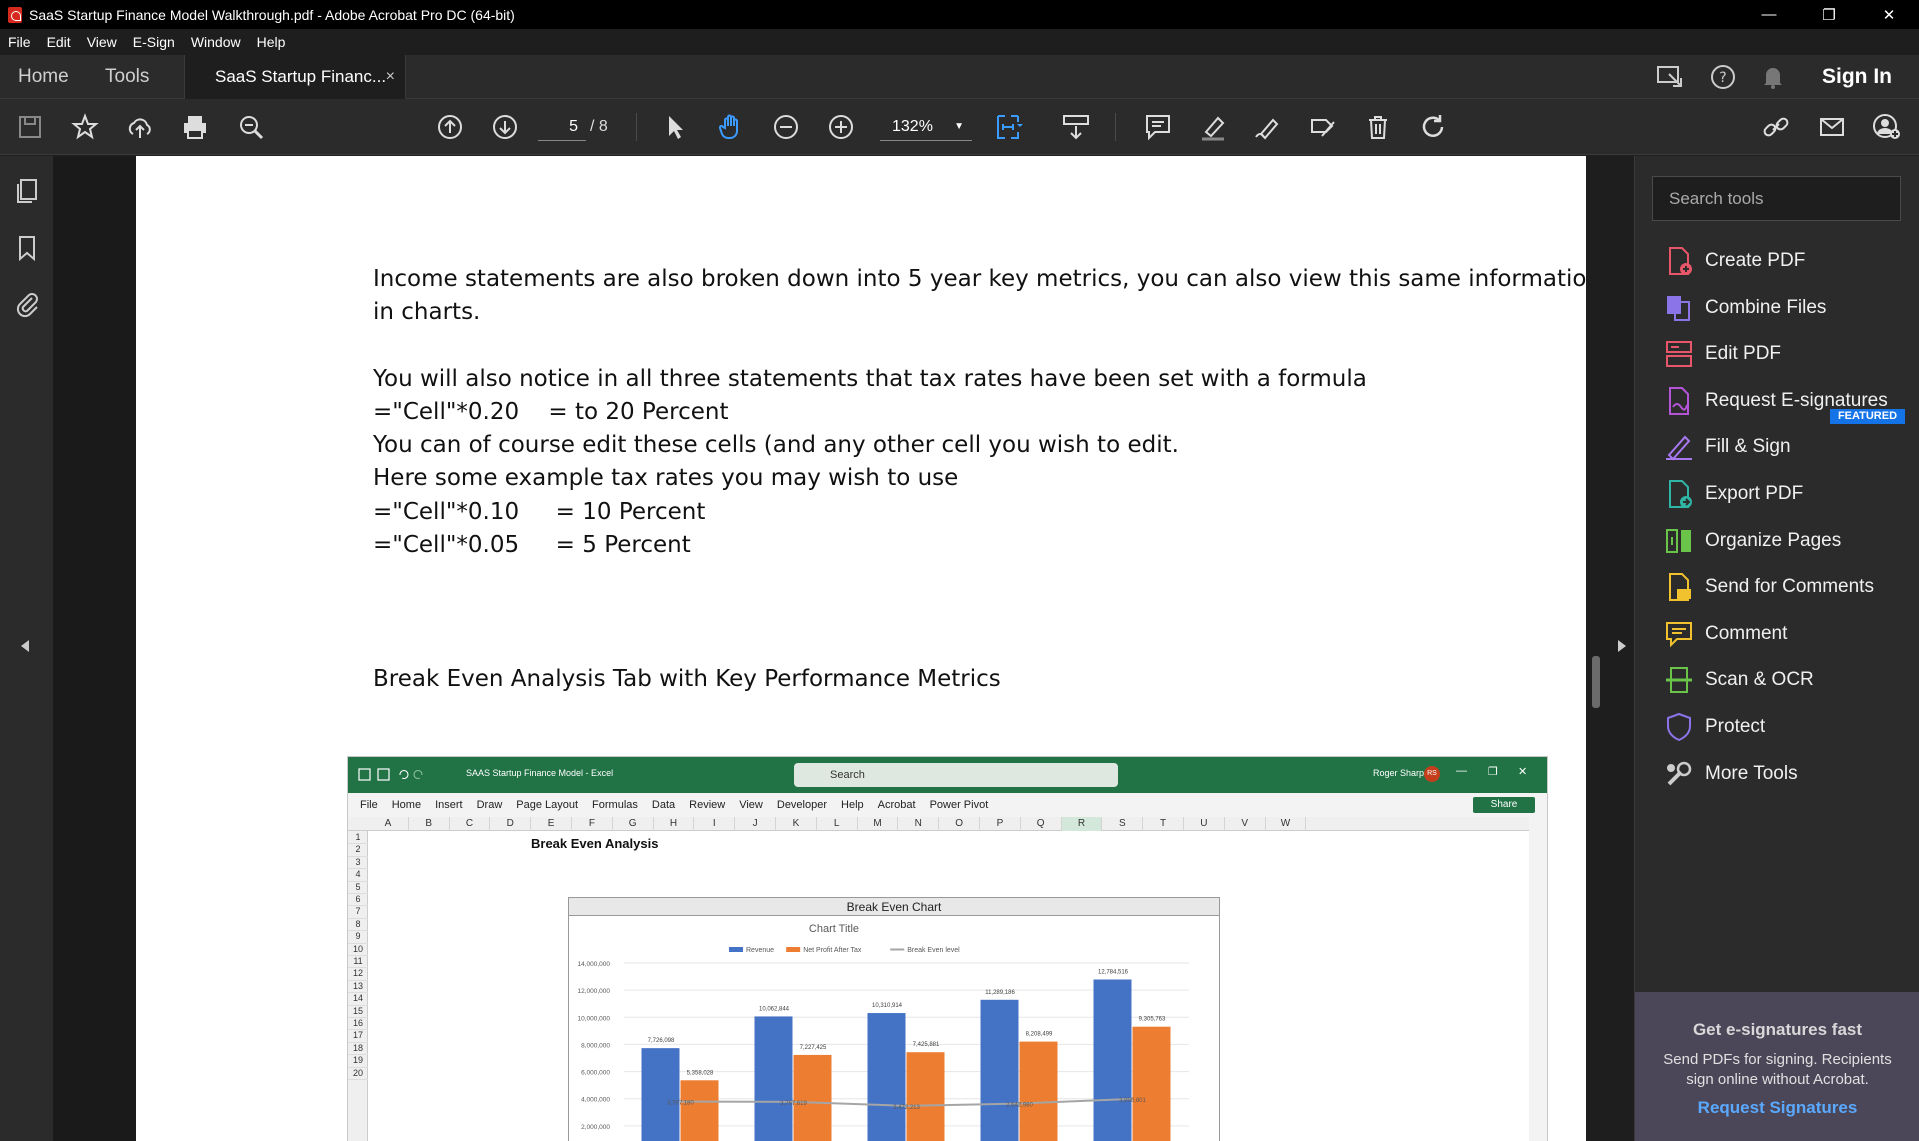  I want to click on zoom-search-icon, so click(251, 127).